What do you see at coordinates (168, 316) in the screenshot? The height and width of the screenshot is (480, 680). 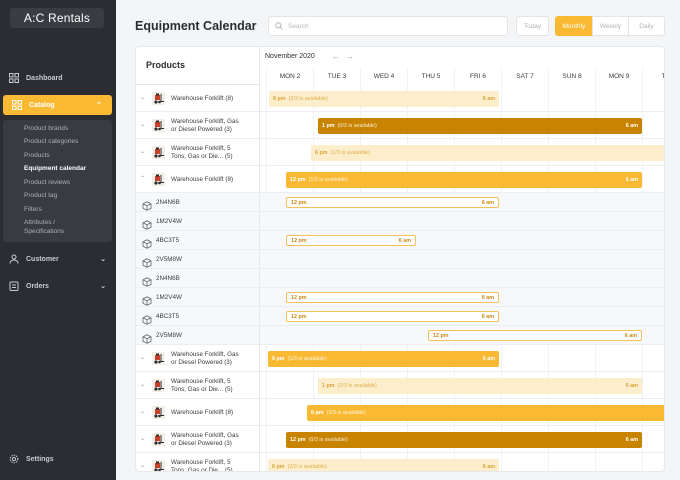 I see `unit-code: 4BC3T5` at bounding box center [168, 316].